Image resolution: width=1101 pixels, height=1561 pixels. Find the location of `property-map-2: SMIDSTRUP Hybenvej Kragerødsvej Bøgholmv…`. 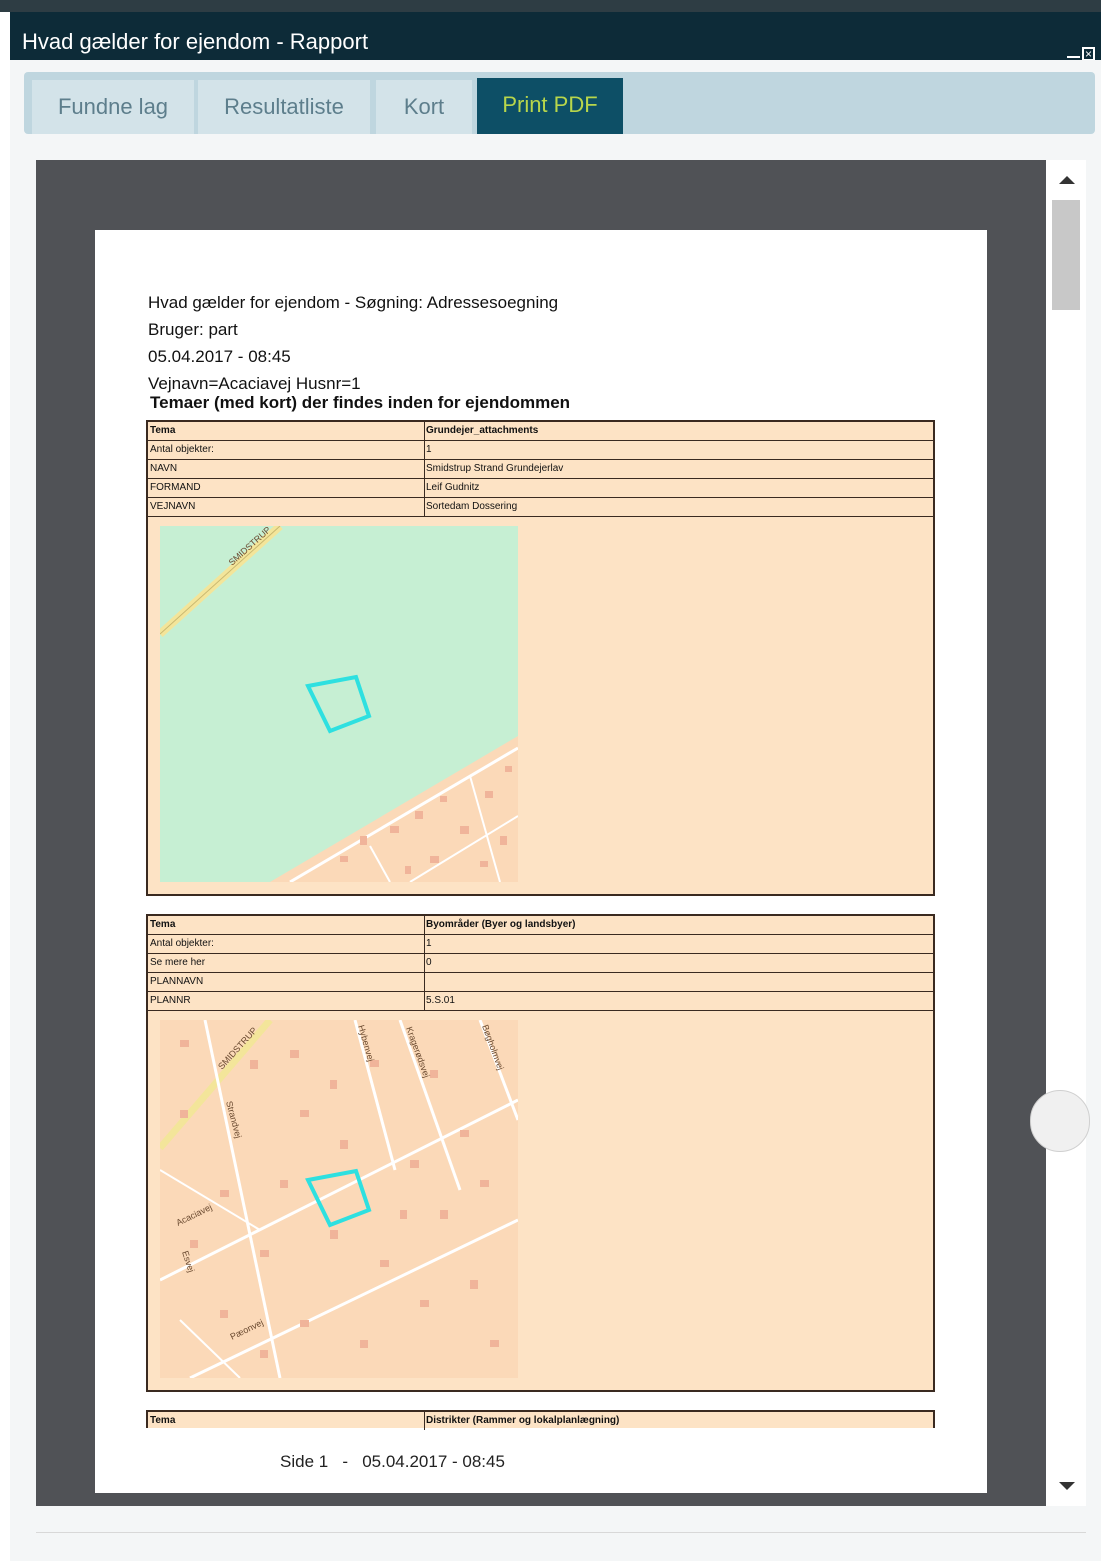

property-map-2: SMIDSTRUP Hybenvej Kragerødsvej Bøgholmv… is located at coordinates (339, 1199).